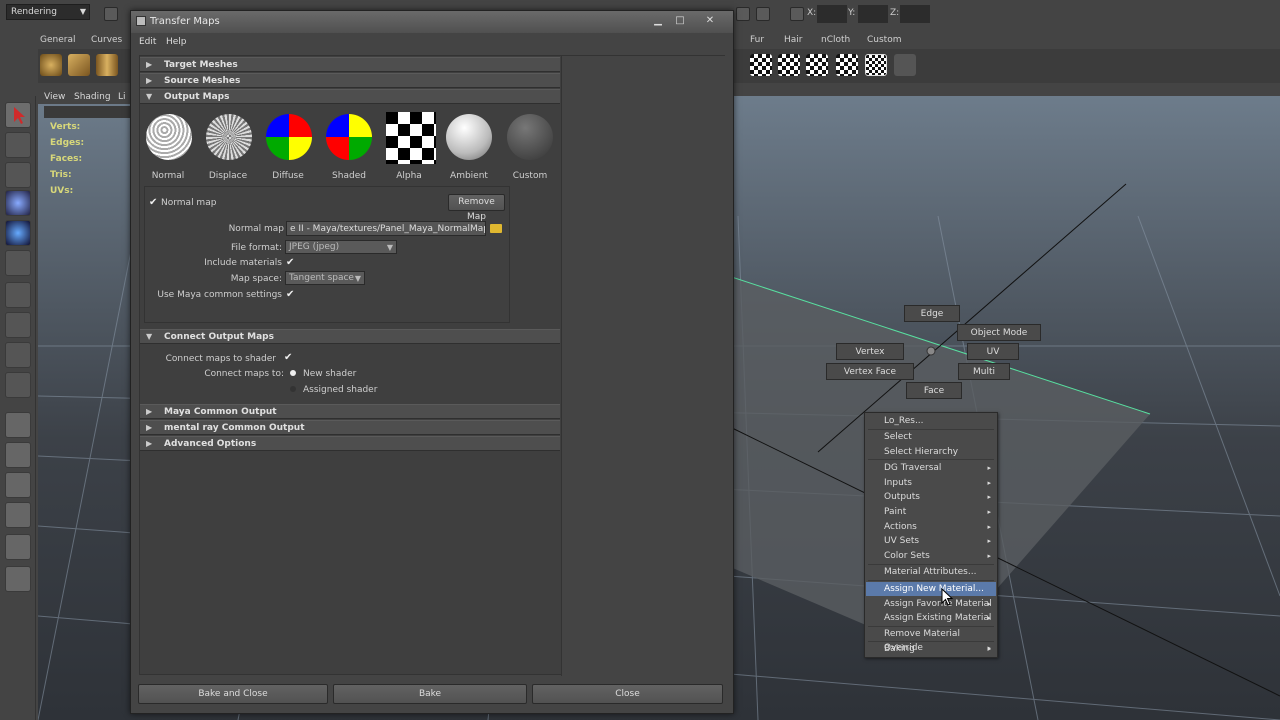  What do you see at coordinates (793, 40) in the screenshot?
I see `shelf-tab-hair: Hair` at bounding box center [793, 40].